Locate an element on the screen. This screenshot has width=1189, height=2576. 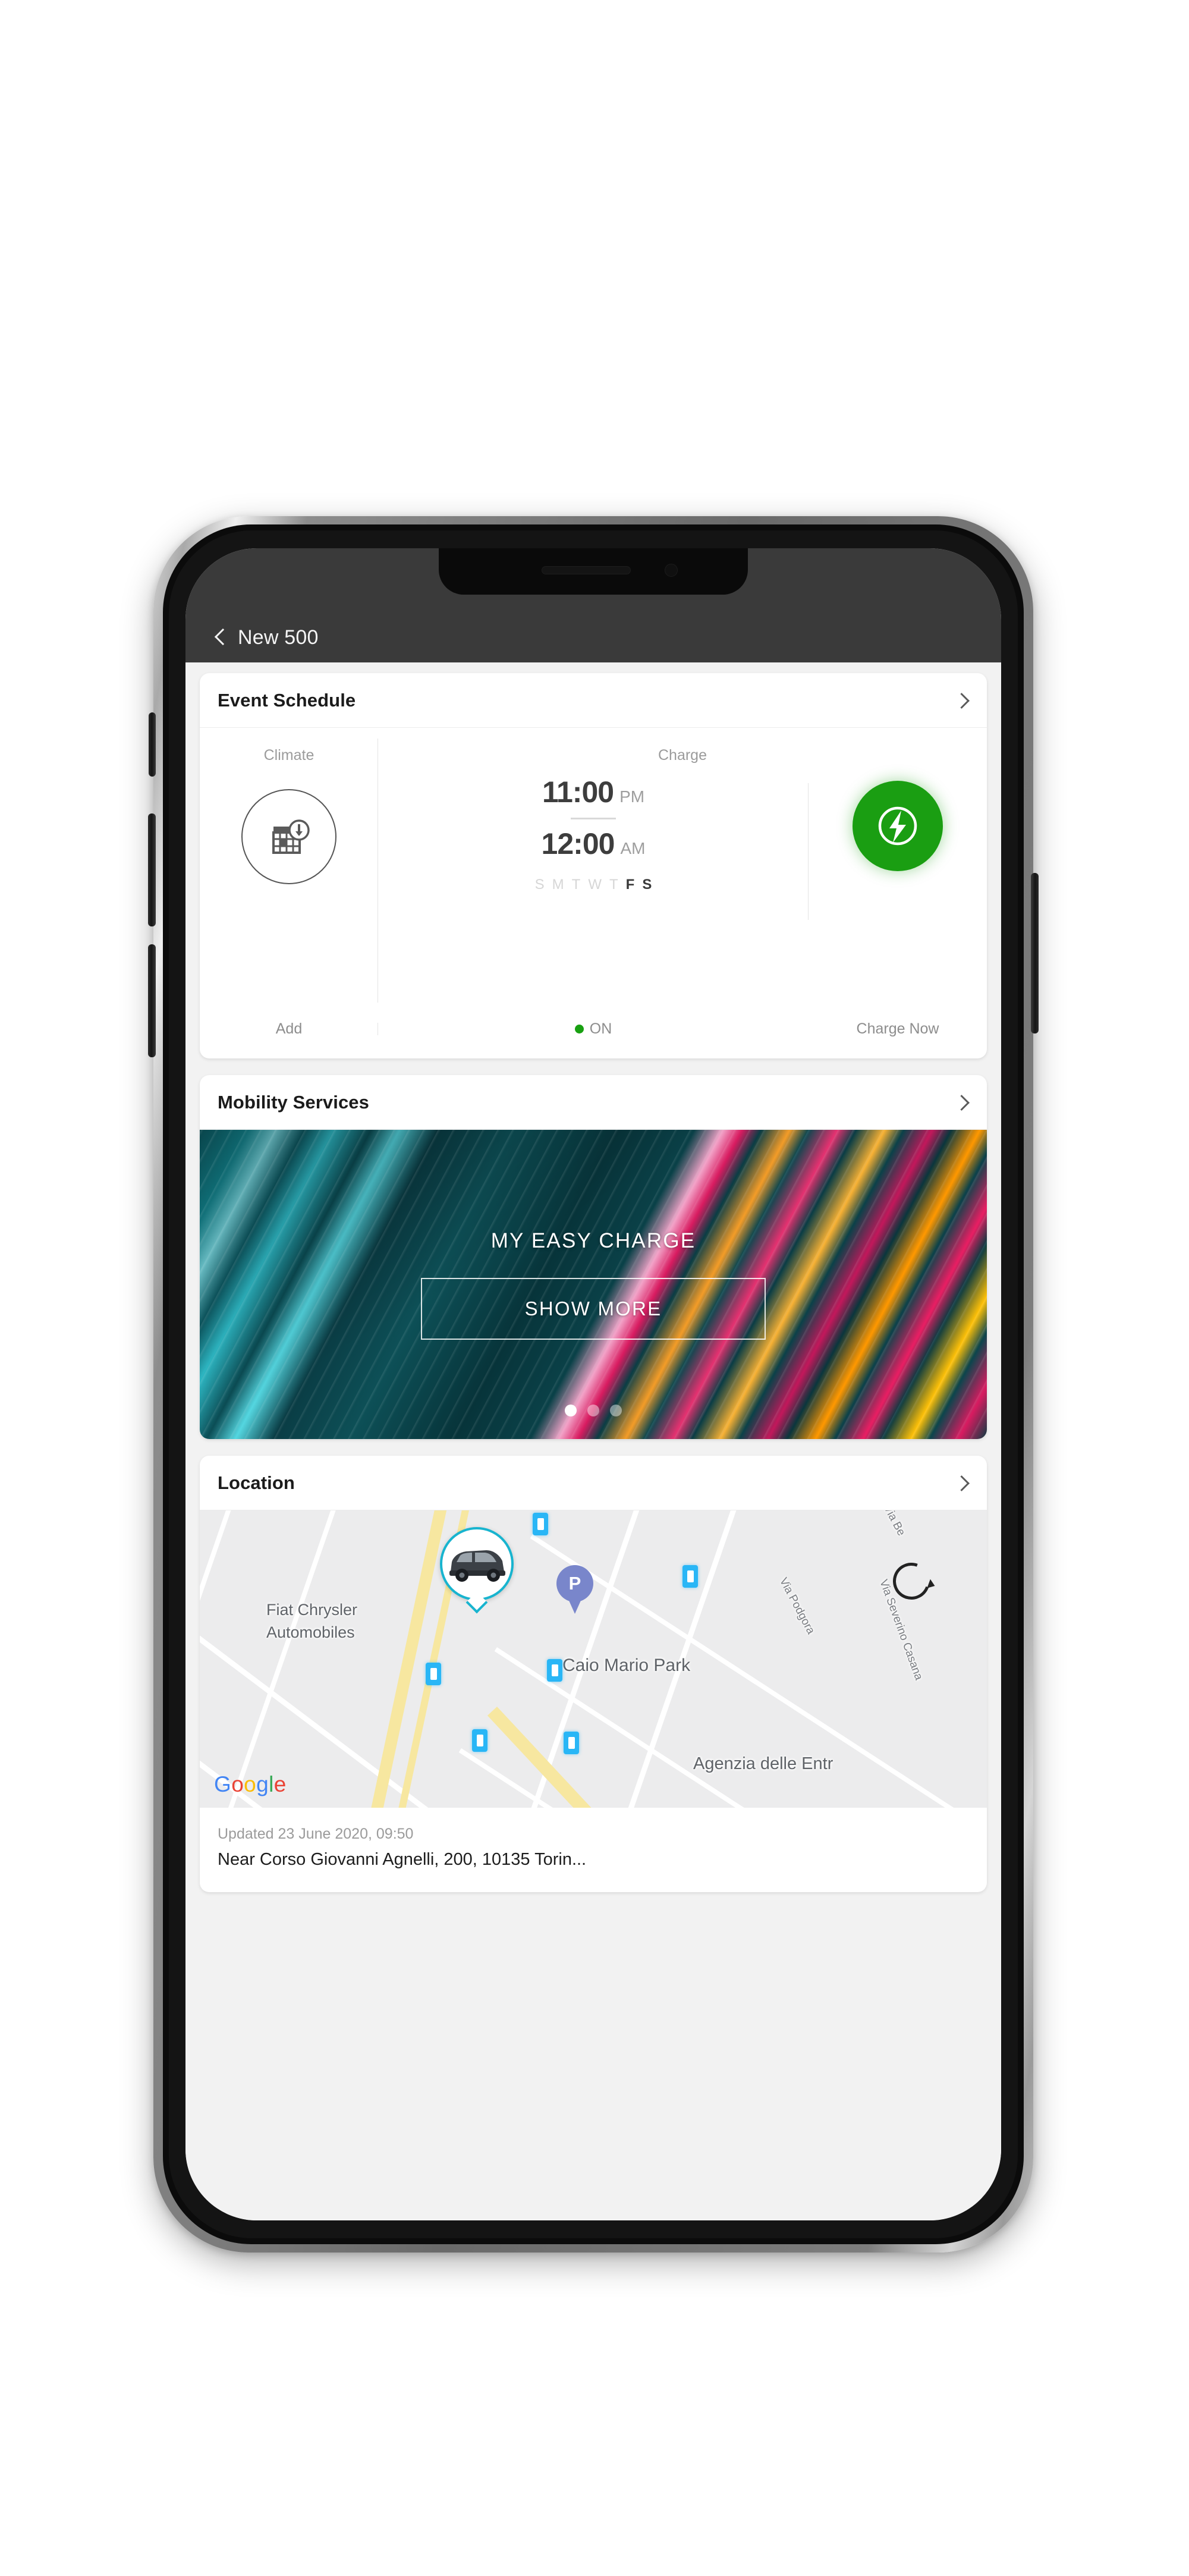
days-of-week-row: S M T W T F S is located at coordinates (593, 885).